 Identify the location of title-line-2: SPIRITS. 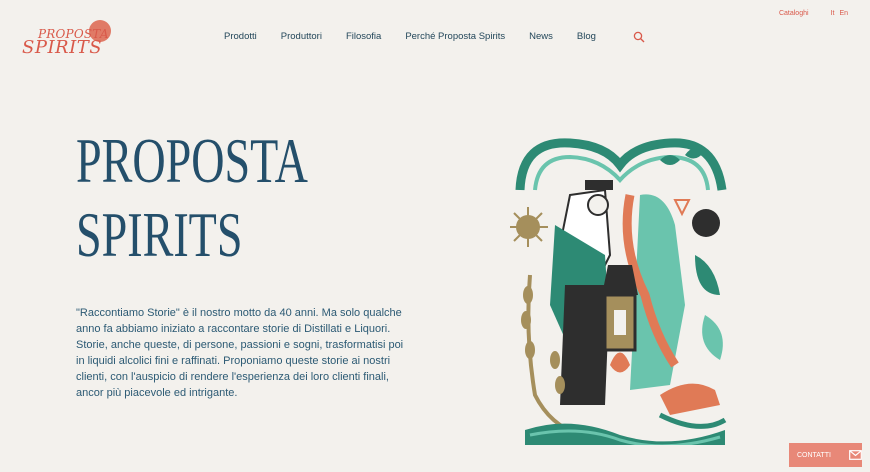
(159, 234).